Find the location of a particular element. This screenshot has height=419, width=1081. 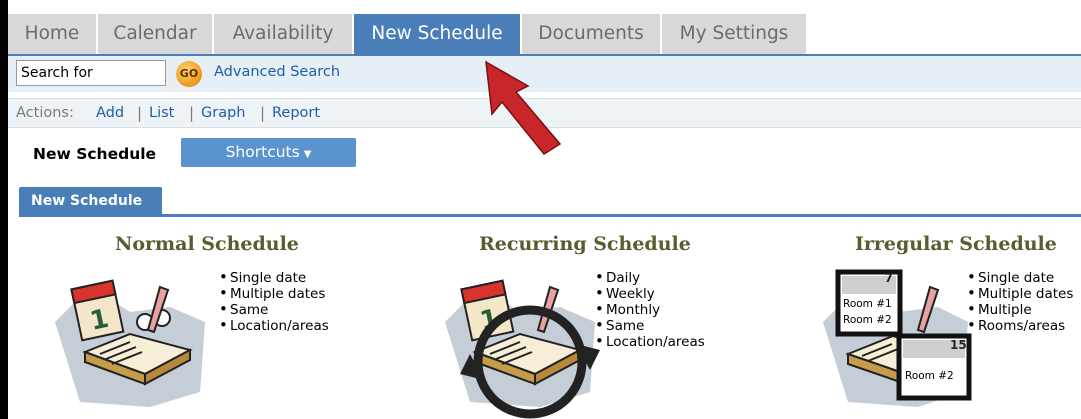

action-report-link: Report is located at coordinates (296, 113).